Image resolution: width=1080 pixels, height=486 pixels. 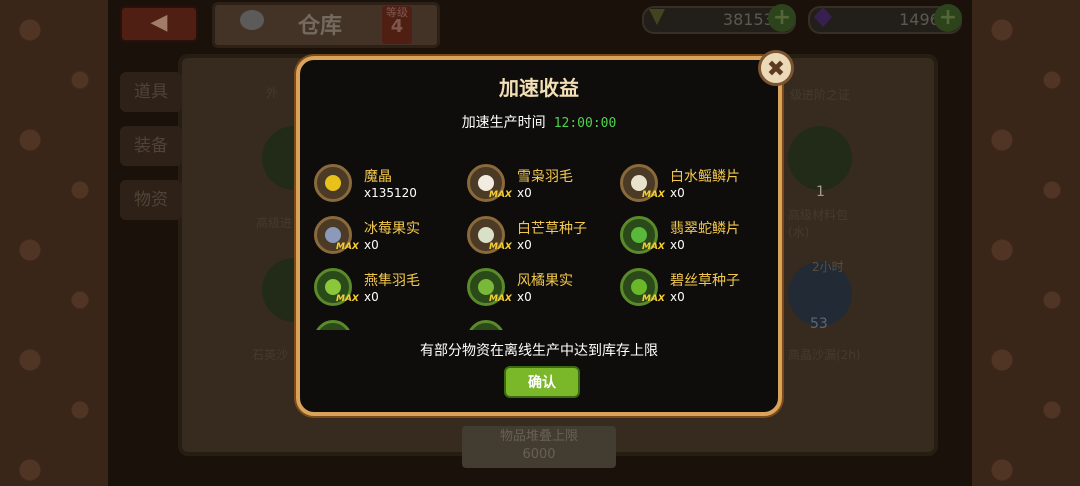 What do you see at coordinates (545, 177) in the screenshot?
I see `item-name: 雪枭羽毛` at bounding box center [545, 177].